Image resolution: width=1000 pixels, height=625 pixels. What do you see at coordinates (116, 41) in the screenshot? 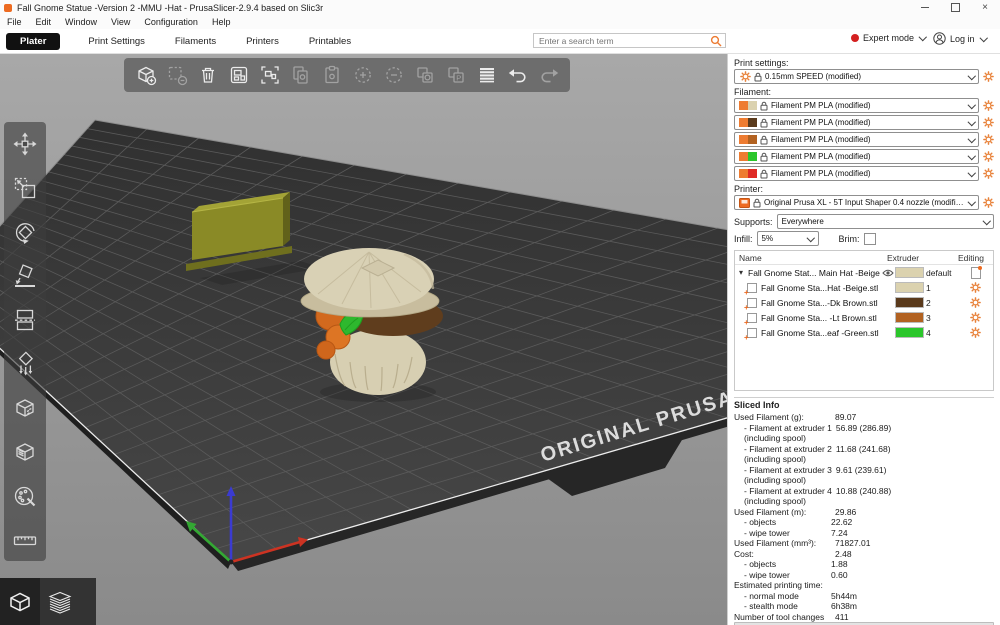
I see `tab-print-settings: Print Settings` at bounding box center [116, 41].